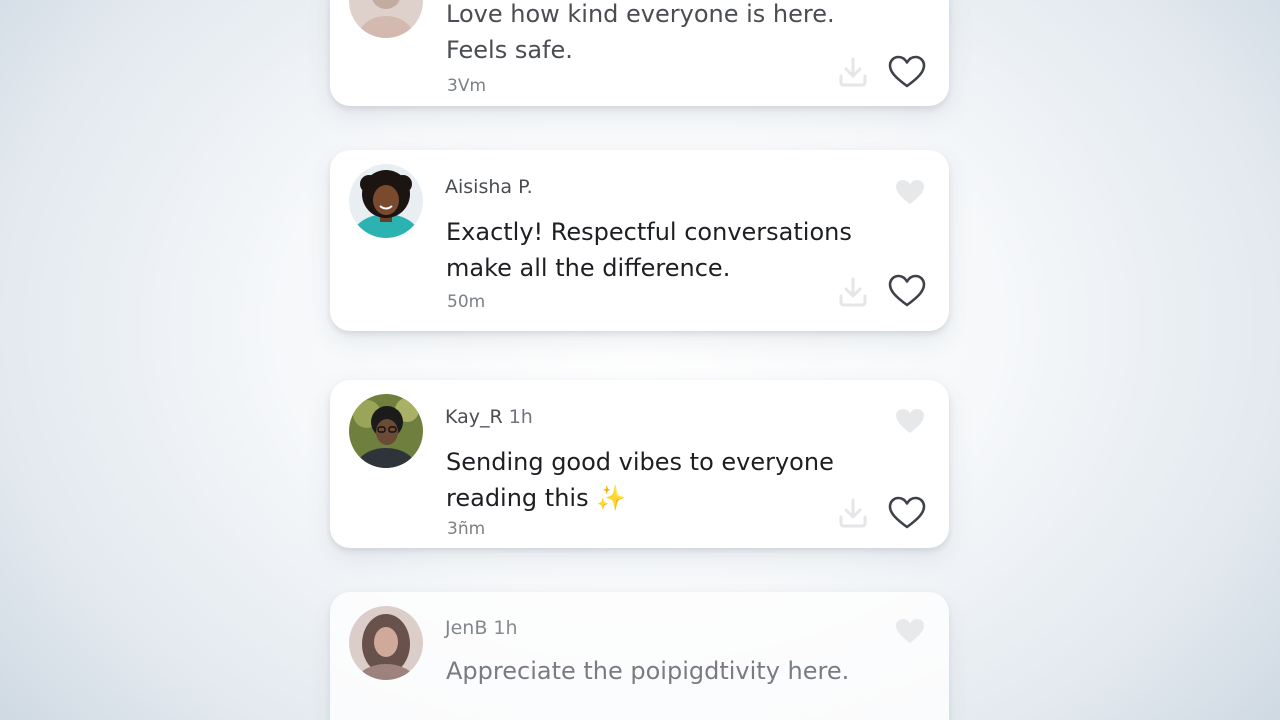 Image resolution: width=1280 pixels, height=720 pixels. I want to click on comment-author: Aisisha P., so click(489, 187).